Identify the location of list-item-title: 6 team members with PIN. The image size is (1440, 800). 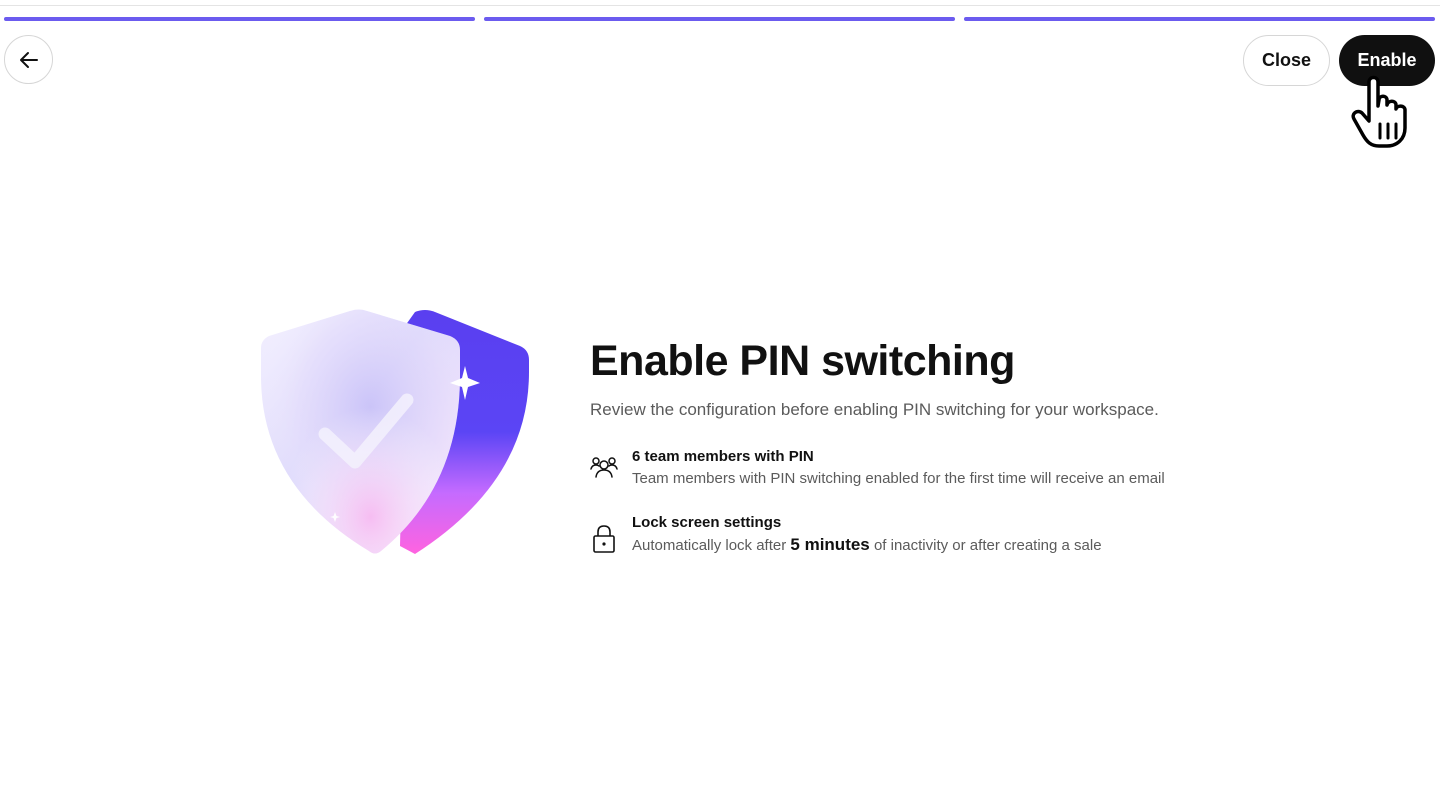
(723, 456).